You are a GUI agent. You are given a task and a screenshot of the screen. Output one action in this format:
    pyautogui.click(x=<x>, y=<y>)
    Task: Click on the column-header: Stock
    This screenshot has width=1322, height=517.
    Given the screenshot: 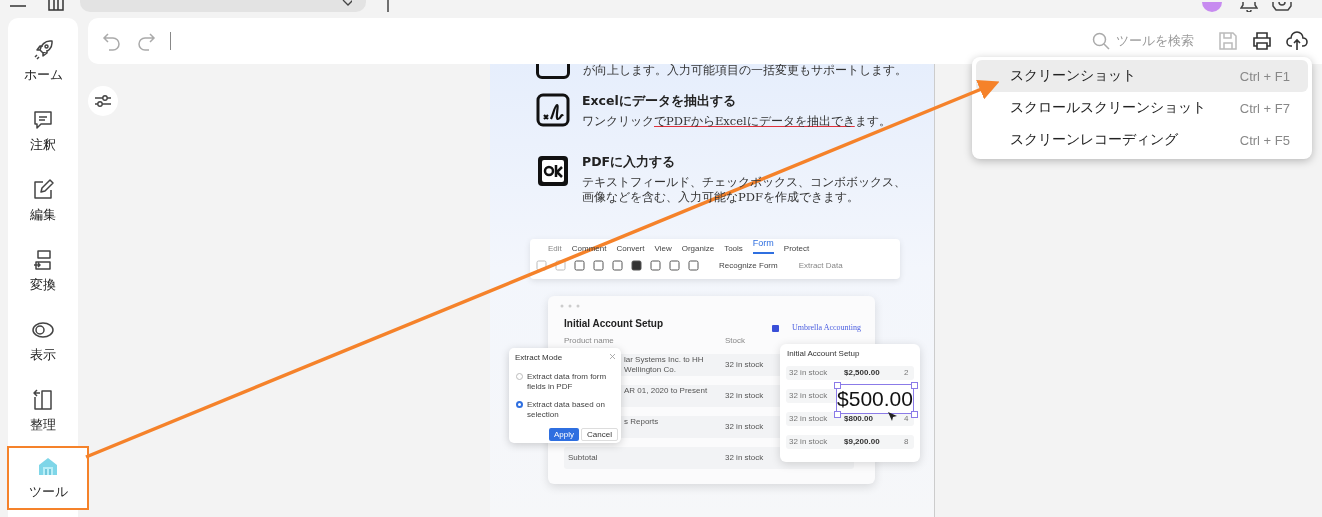 What is the action you would take?
    pyautogui.click(x=735, y=341)
    